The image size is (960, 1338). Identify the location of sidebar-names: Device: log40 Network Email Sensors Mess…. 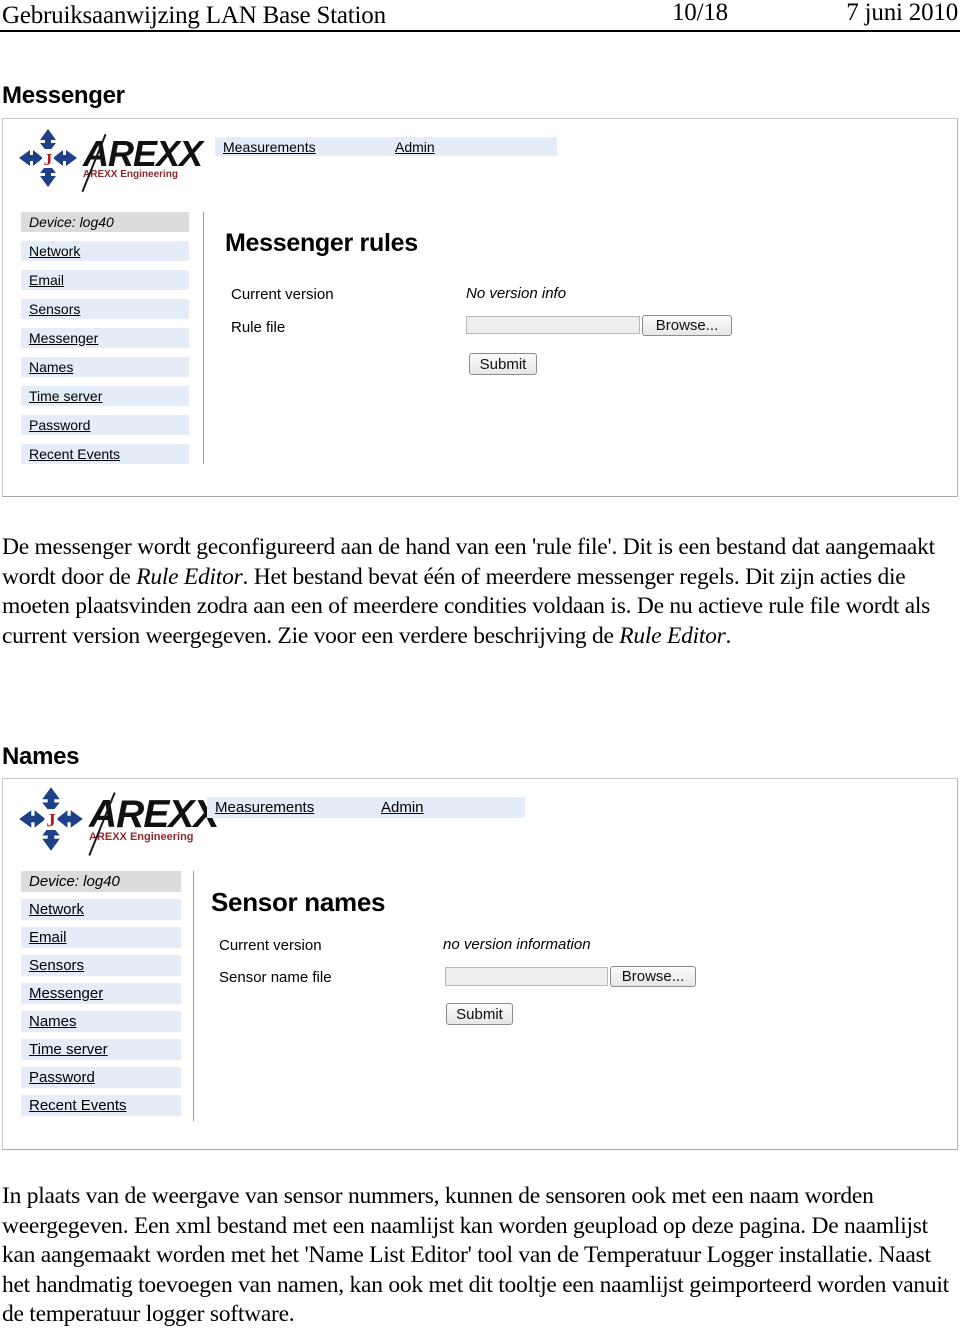
(101, 993).